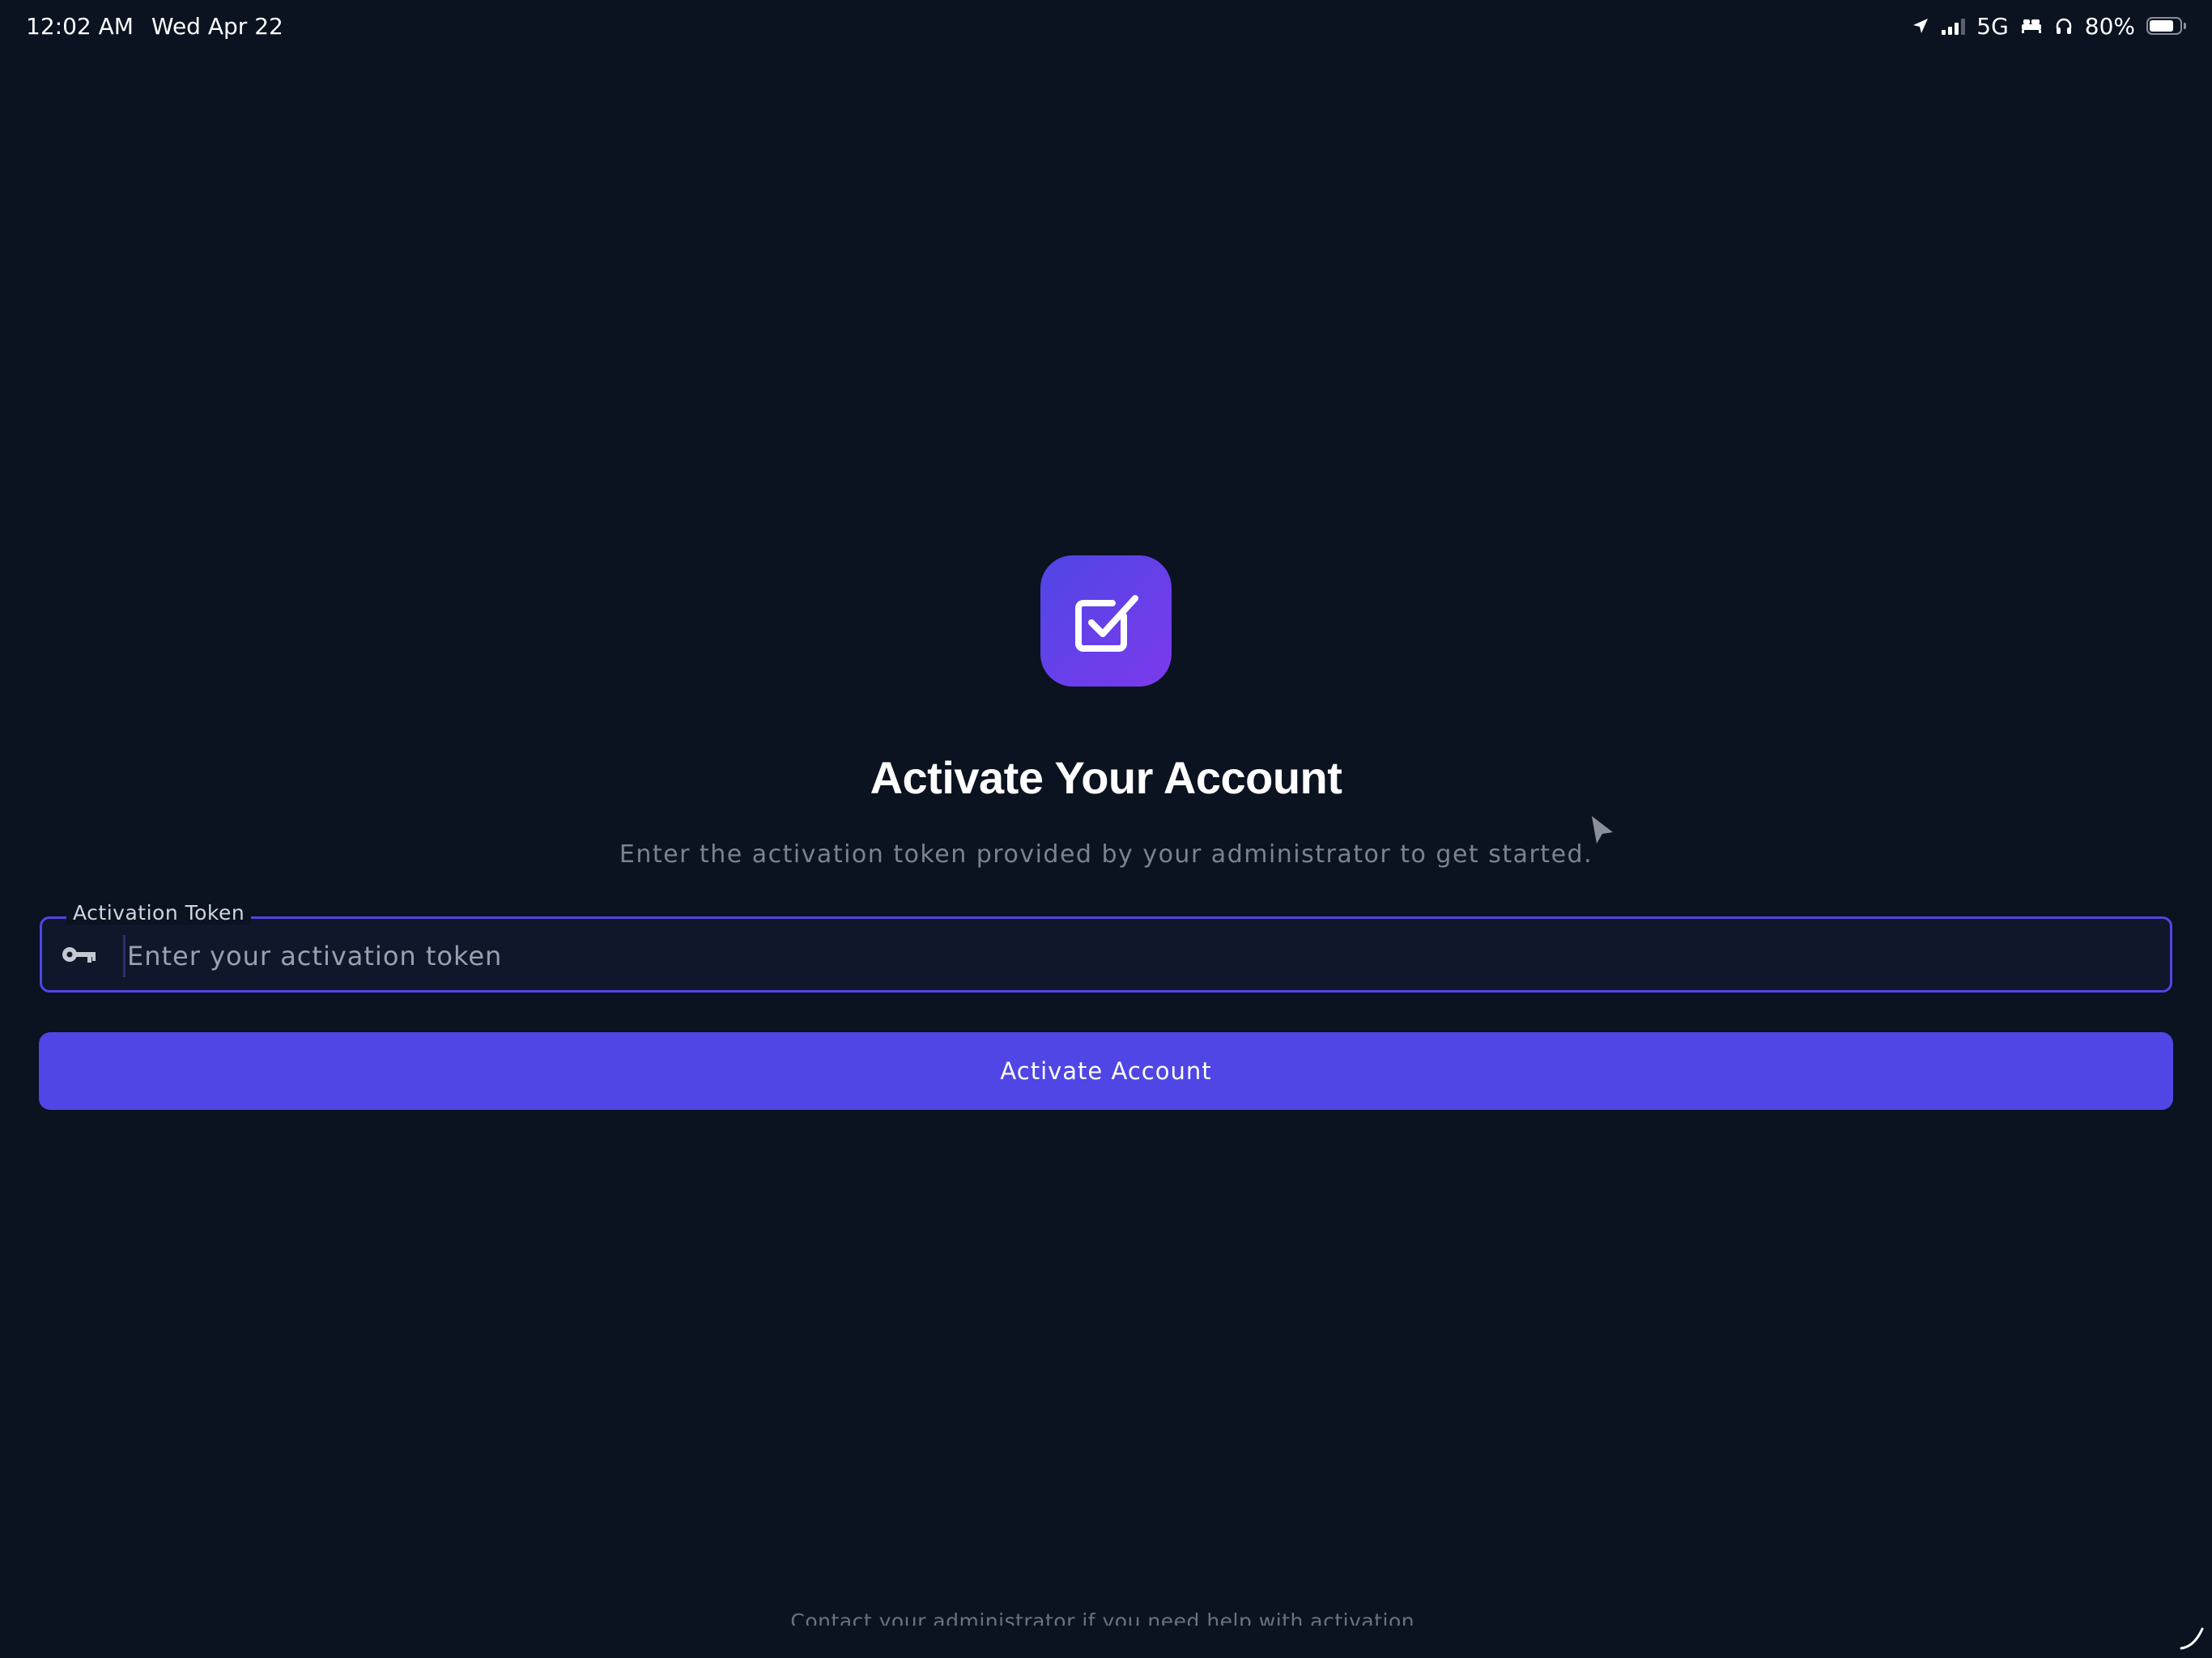  I want to click on status-left: 12:02 AM Wed Apr 22, so click(155, 26).